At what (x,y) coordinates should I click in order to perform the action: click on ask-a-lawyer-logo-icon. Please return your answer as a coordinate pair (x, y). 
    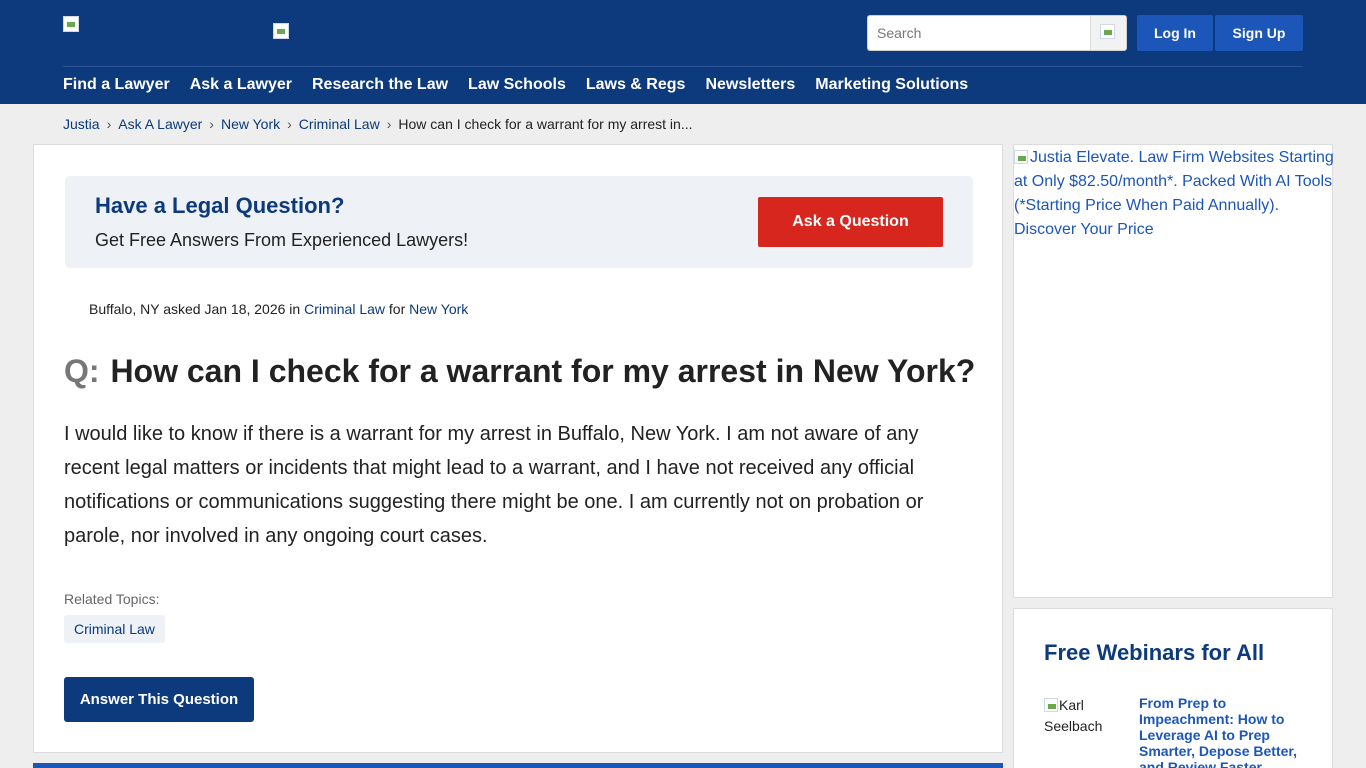
    Looking at the image, I should click on (281, 31).